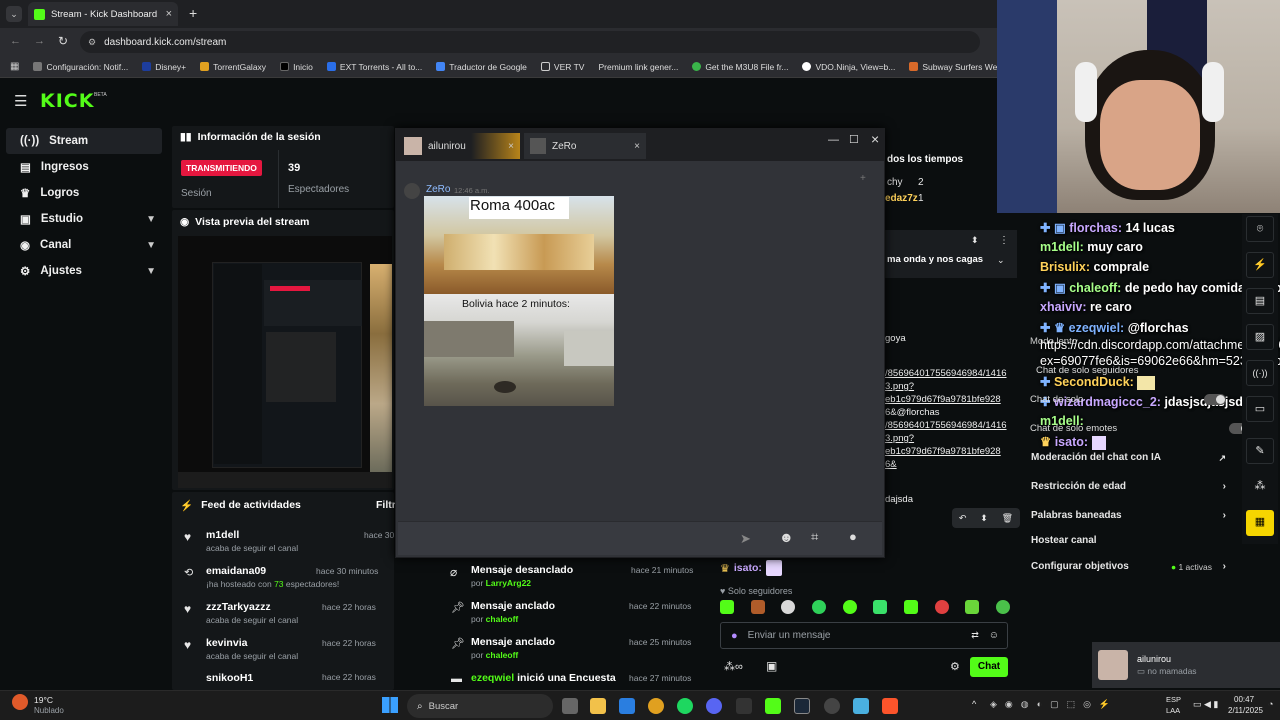  Describe the element at coordinates (1260, 301) in the screenshot. I see `tool-button: ▤` at that location.